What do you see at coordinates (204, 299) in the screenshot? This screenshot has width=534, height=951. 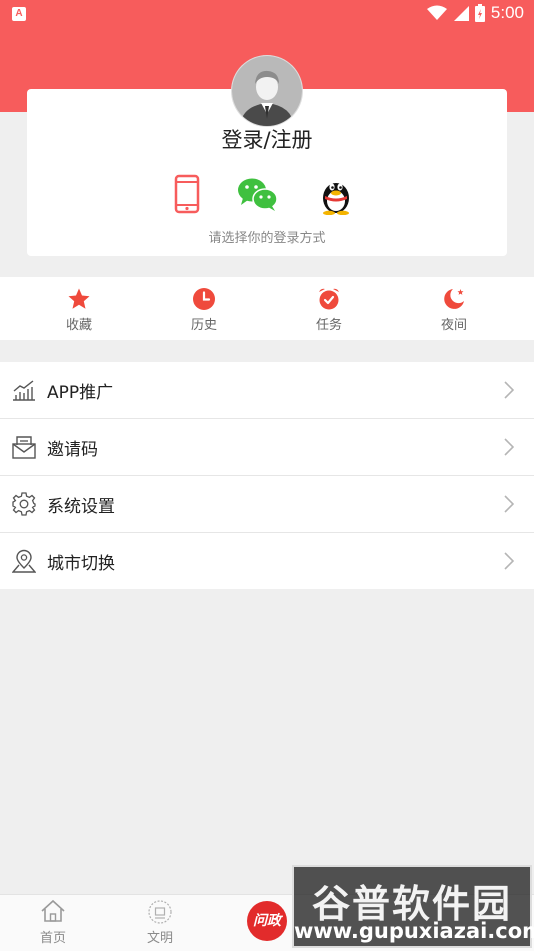 I see `clock-icon` at bounding box center [204, 299].